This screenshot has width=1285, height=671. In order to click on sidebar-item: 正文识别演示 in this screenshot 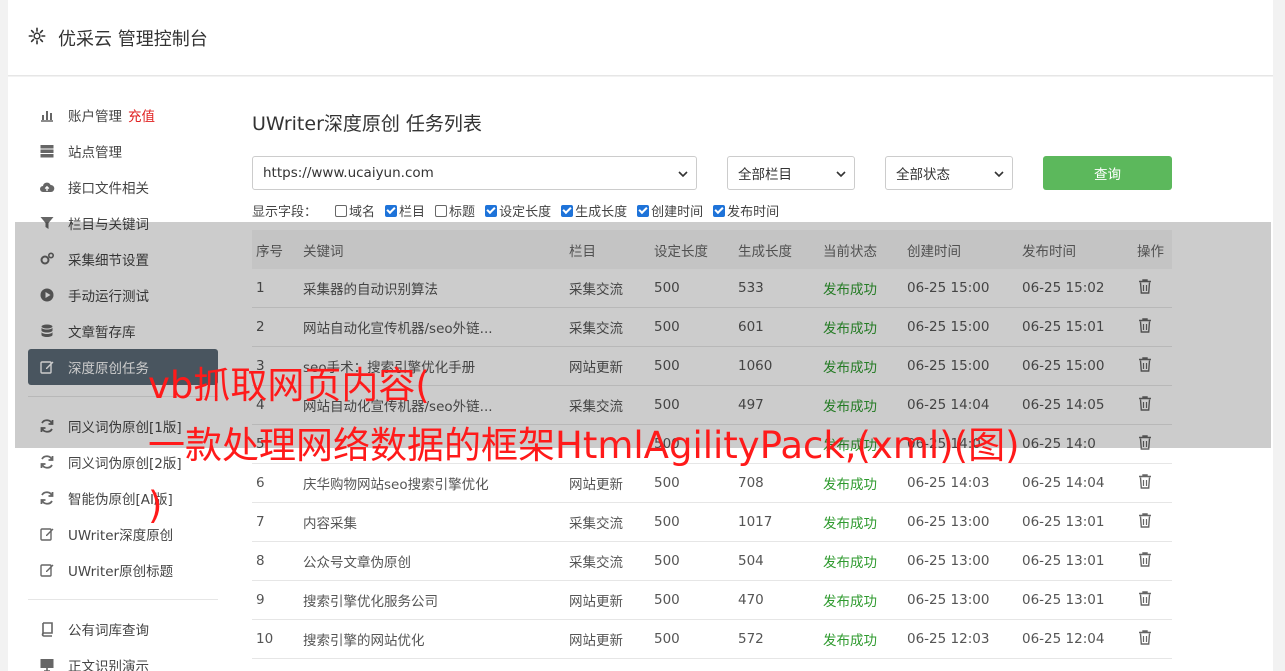, I will do `click(123, 659)`.